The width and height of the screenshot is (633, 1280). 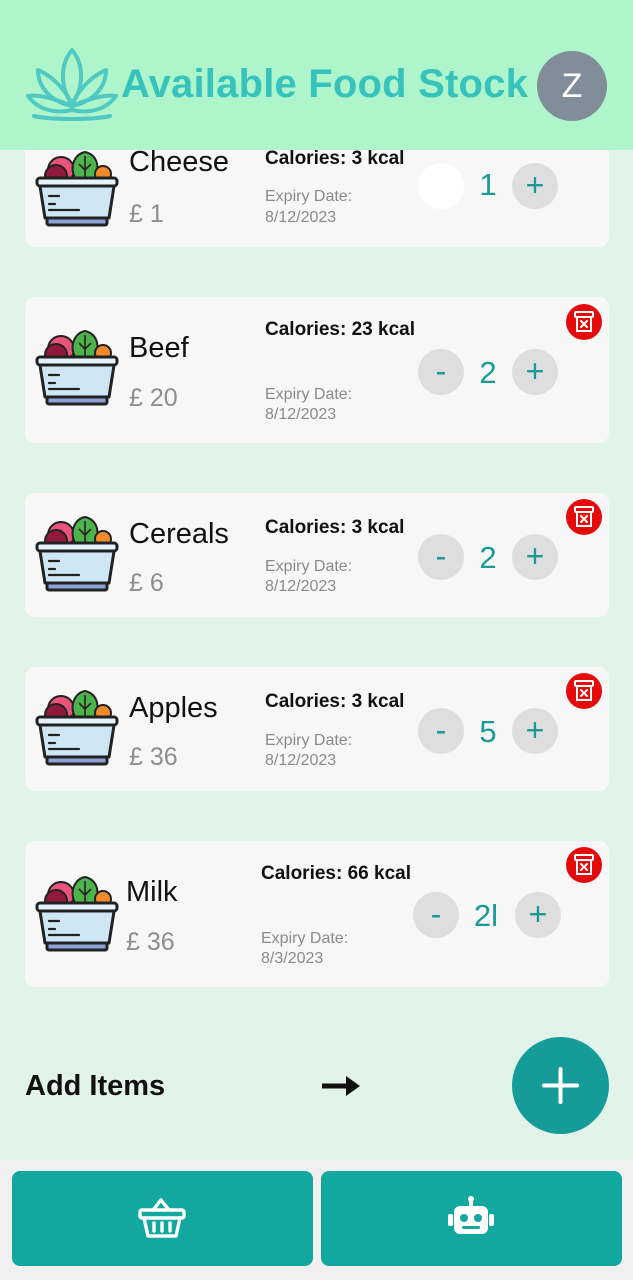 I want to click on robot-tab-button, so click(x=471, y=1218).